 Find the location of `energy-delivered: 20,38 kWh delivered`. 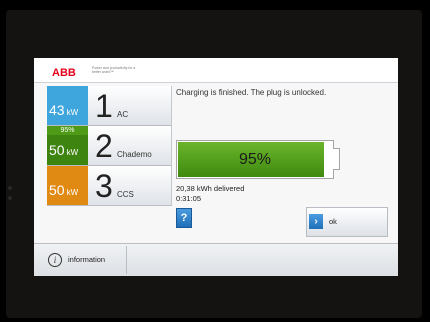

energy-delivered: 20,38 kWh delivered is located at coordinates (210, 188).